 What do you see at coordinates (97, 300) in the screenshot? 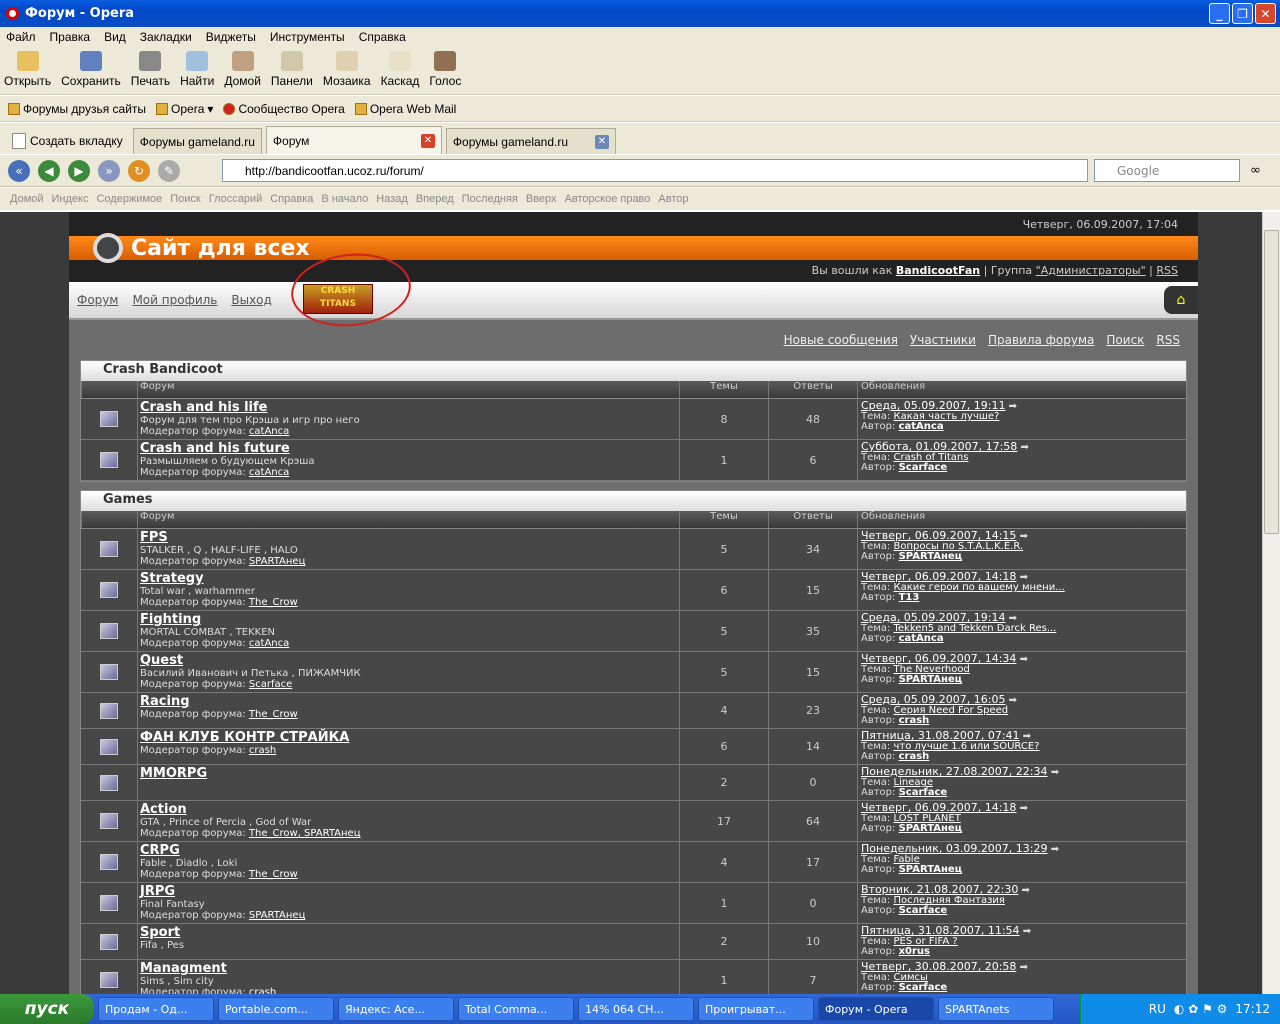
I see `nav-forum: Форум` at bounding box center [97, 300].